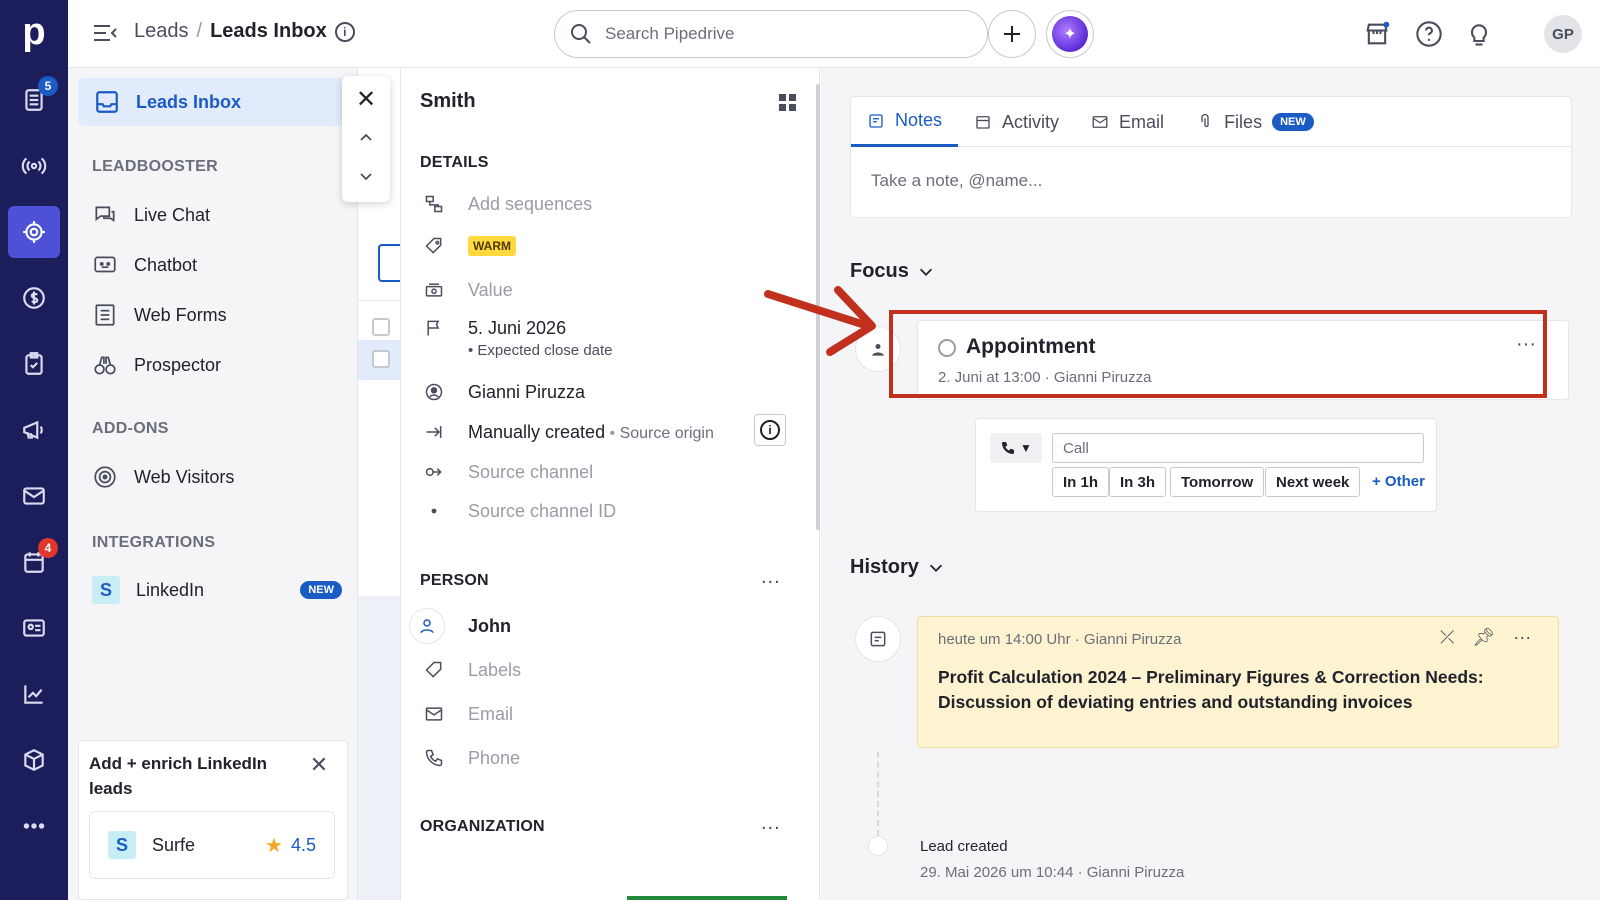 The width and height of the screenshot is (1600, 900). What do you see at coordinates (174, 844) in the screenshot?
I see `promo-app-name: Surfe` at bounding box center [174, 844].